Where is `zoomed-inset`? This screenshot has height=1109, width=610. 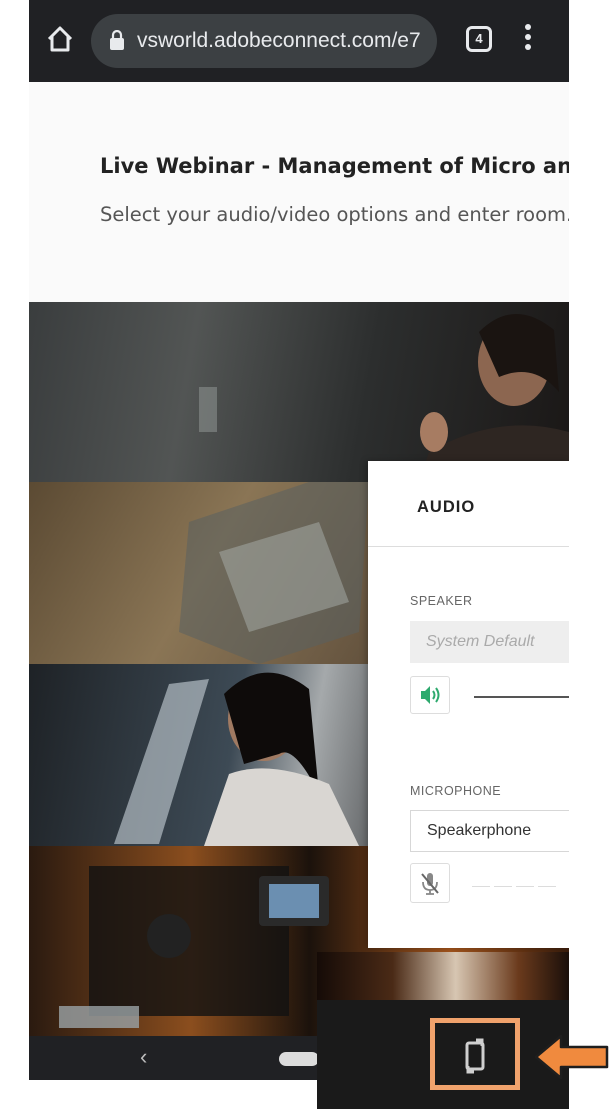
zoomed-inset is located at coordinates (443, 1030).